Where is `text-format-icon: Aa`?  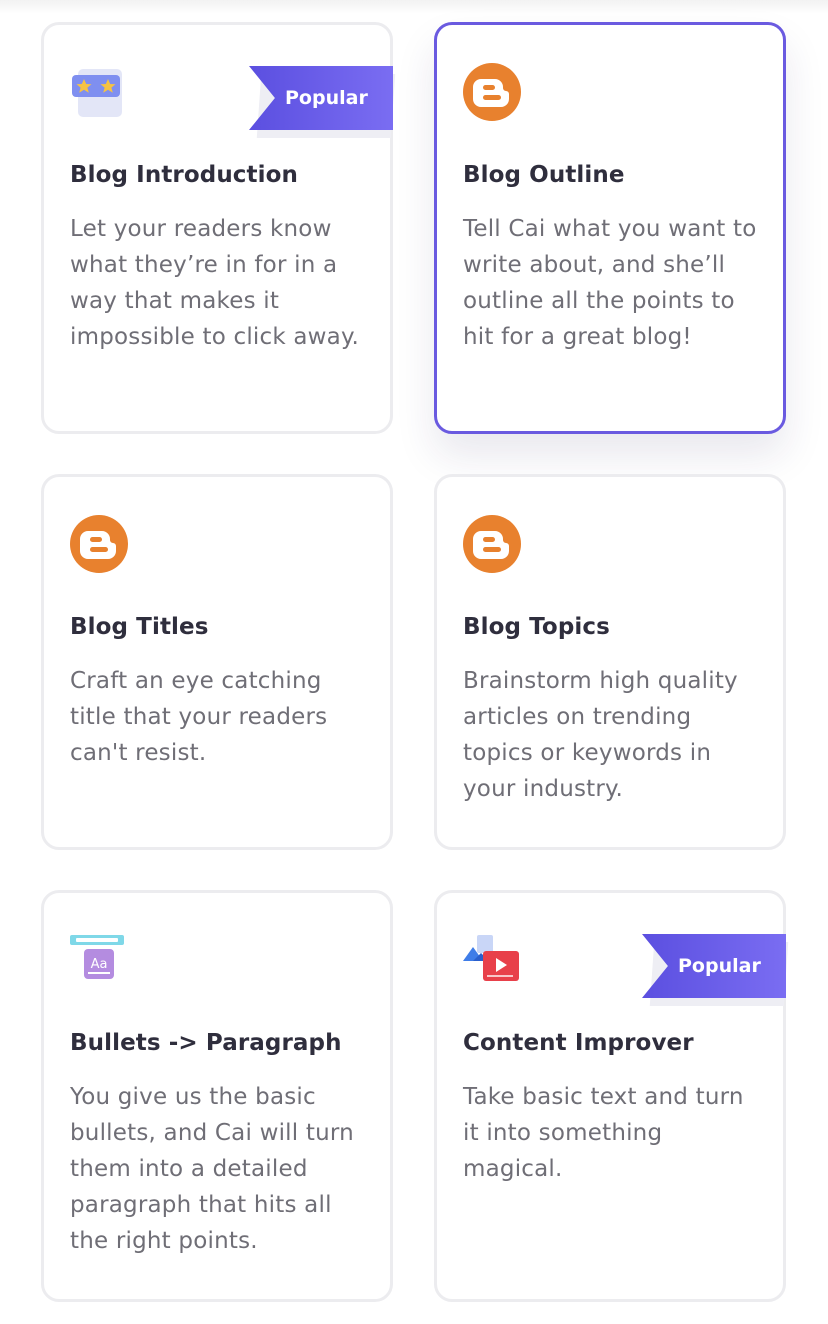 text-format-icon: Aa is located at coordinates (99, 960).